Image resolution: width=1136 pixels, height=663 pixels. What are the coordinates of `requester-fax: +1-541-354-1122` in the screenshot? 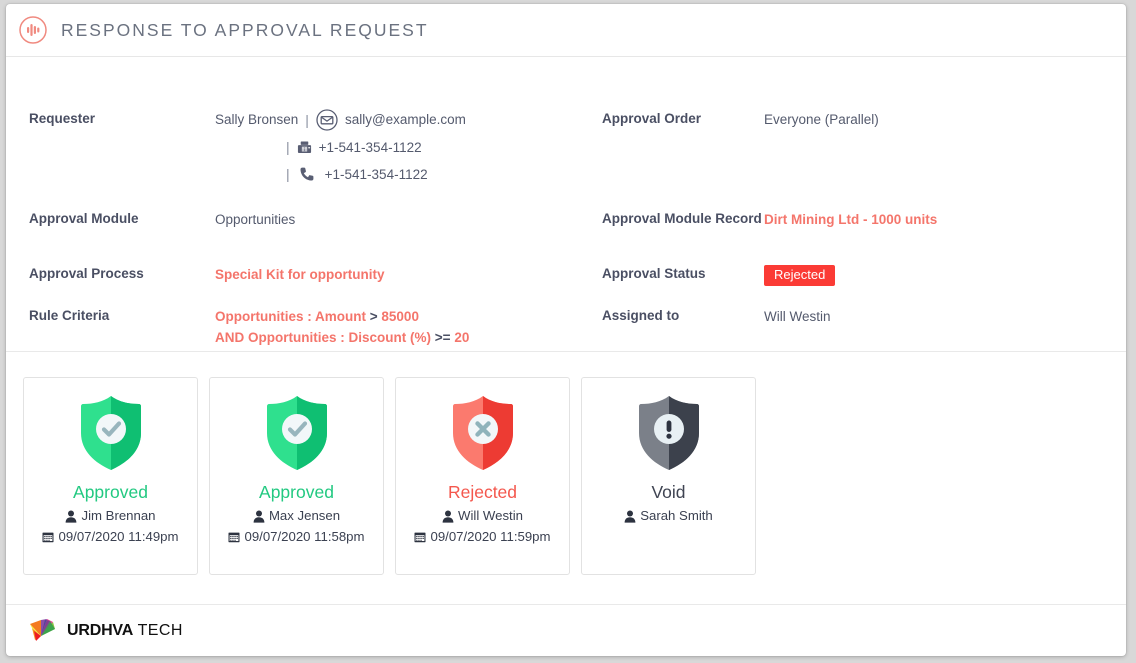 It's located at (370, 147).